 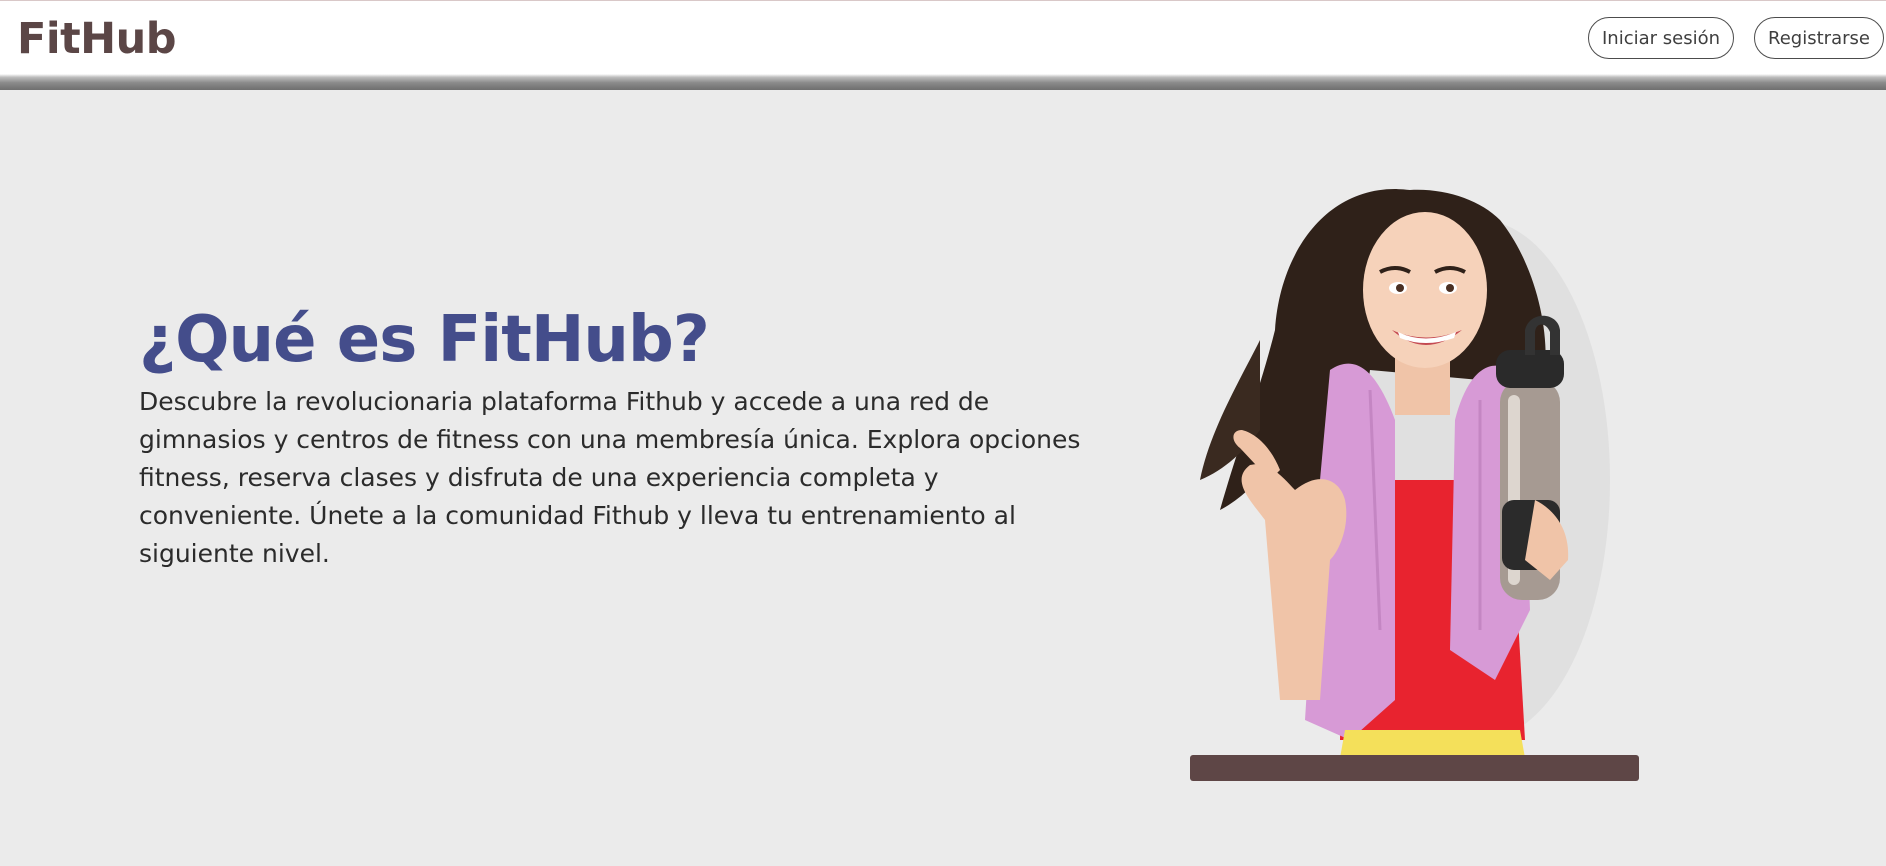 What do you see at coordinates (97, 39) in the screenshot?
I see `fithub-logo: FitHub` at bounding box center [97, 39].